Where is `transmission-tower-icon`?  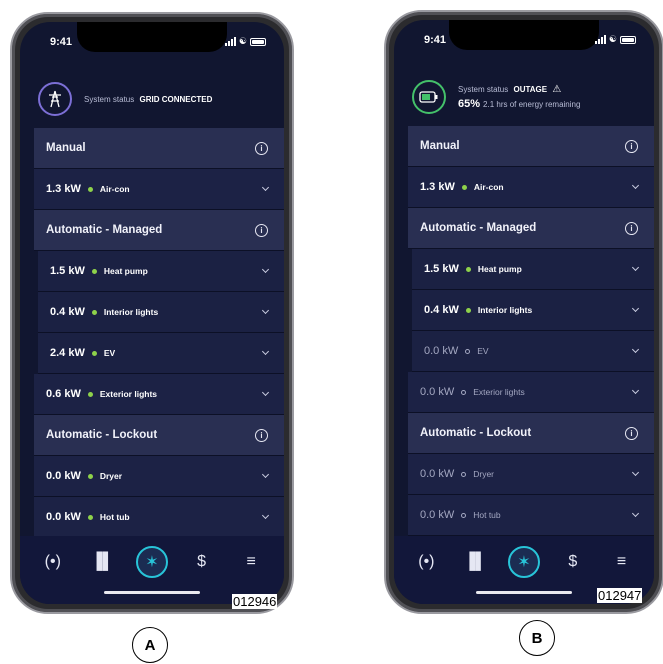 transmission-tower-icon is located at coordinates (55, 99).